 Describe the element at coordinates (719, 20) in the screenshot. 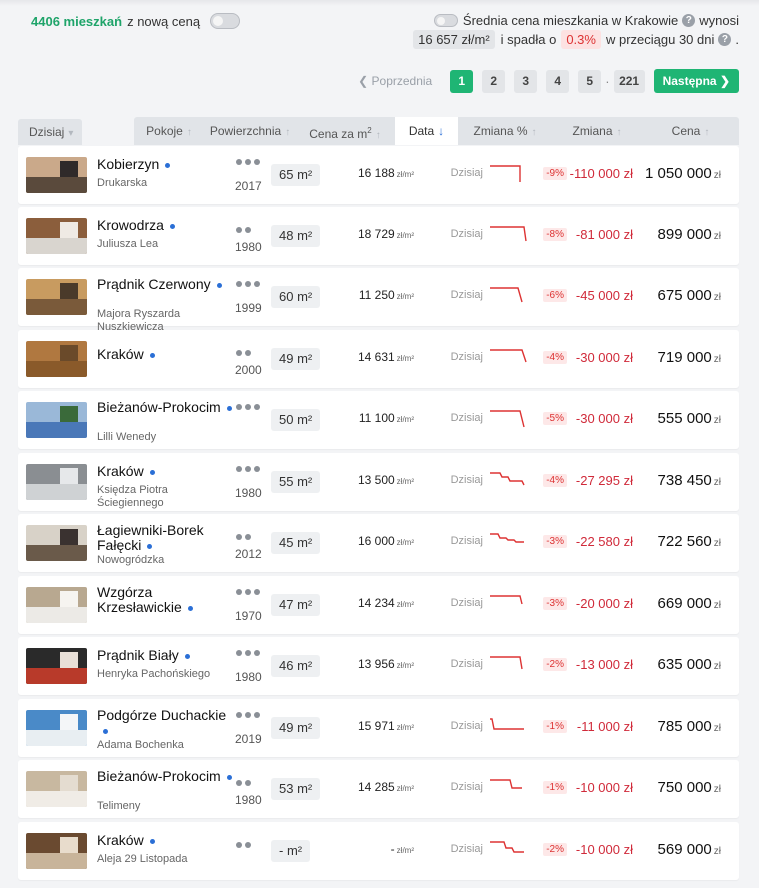

I see `avg-price-suffix: wynosi` at that location.